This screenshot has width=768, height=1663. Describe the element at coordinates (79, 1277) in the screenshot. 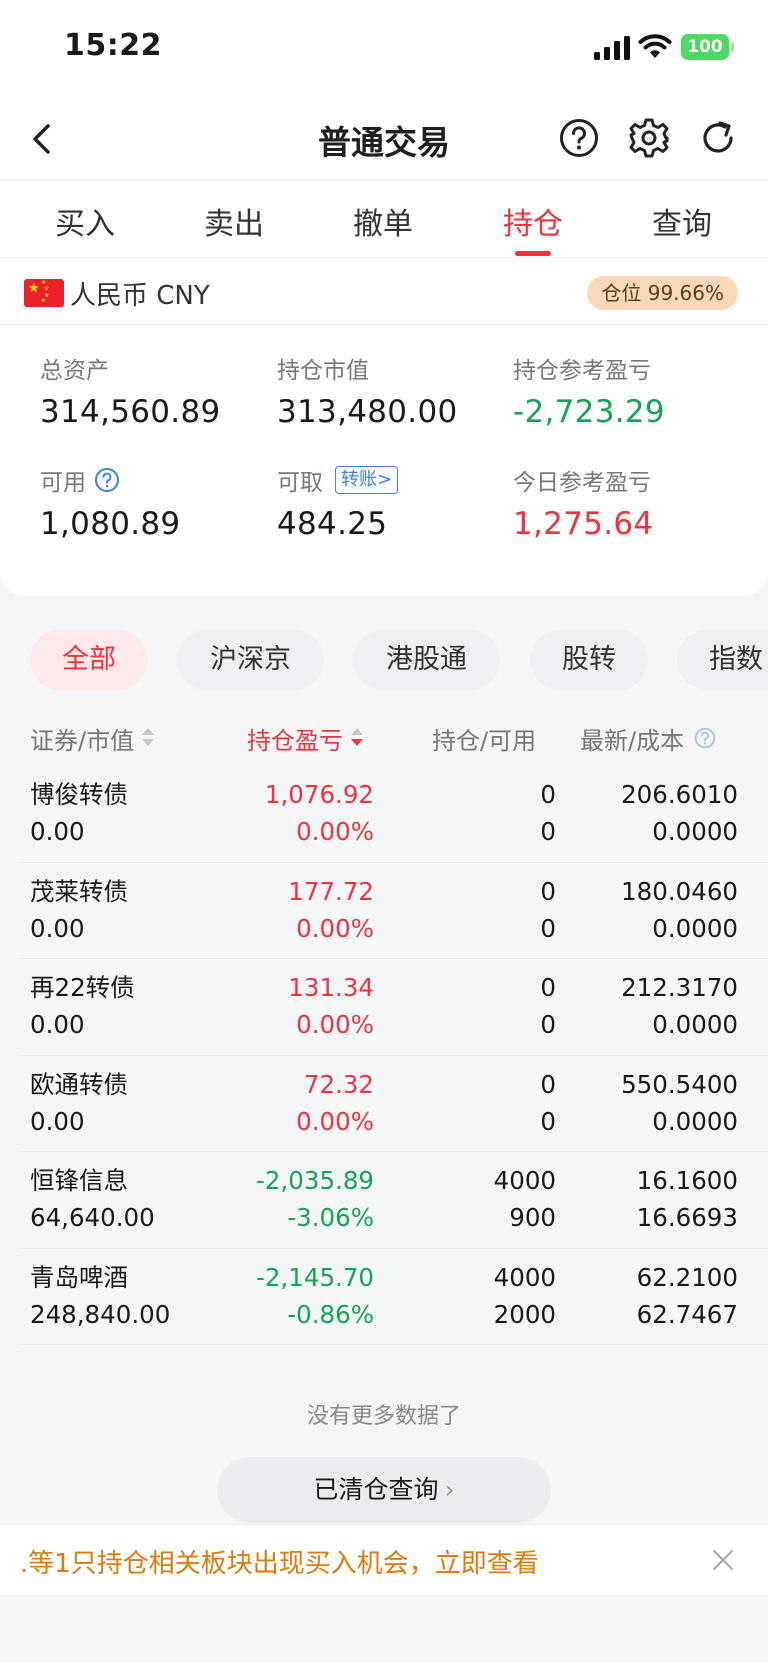

I see `security-name: 青岛啤酒` at that location.